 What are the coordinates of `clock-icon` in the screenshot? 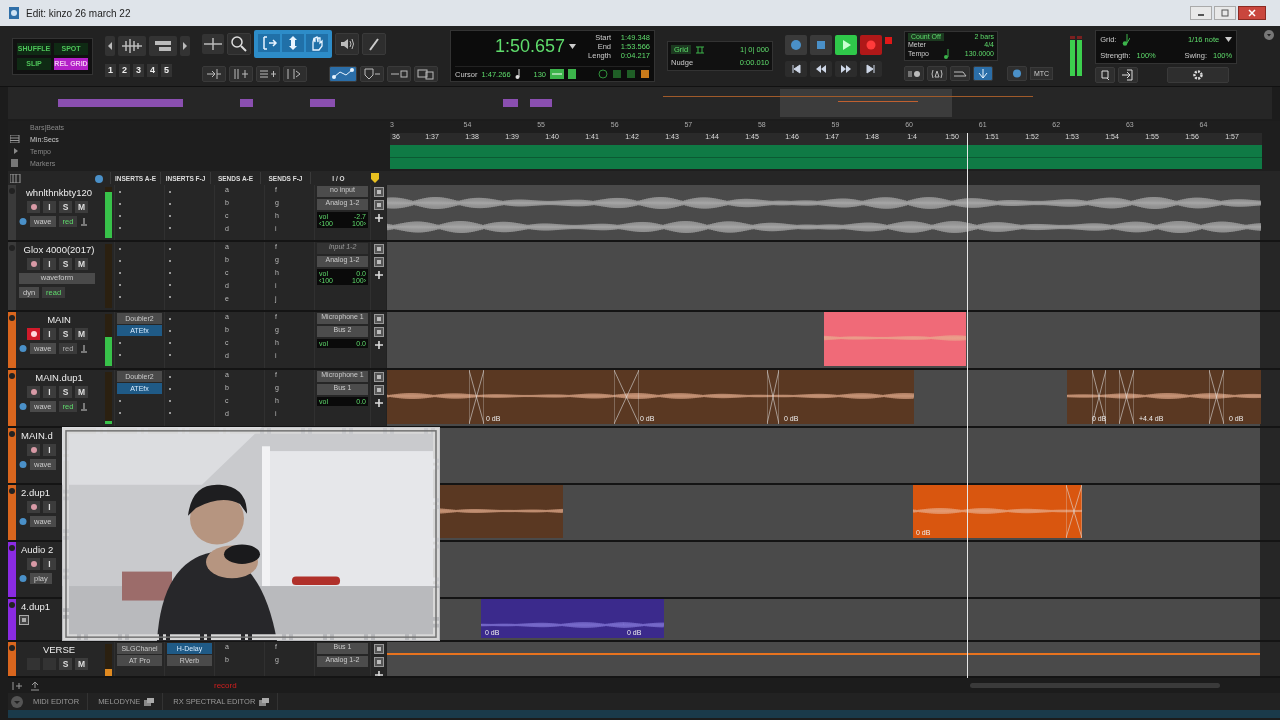 It's located at (603, 74).